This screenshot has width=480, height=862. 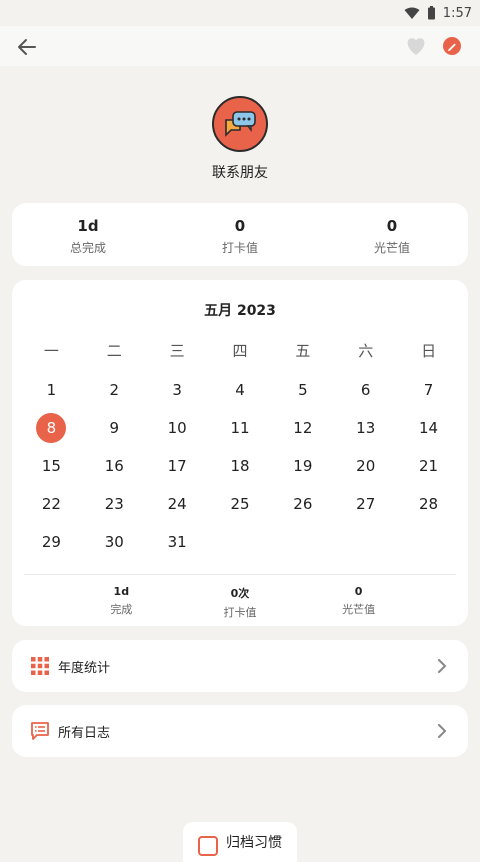 I want to click on calendar-day-number: 25, so click(x=240, y=504).